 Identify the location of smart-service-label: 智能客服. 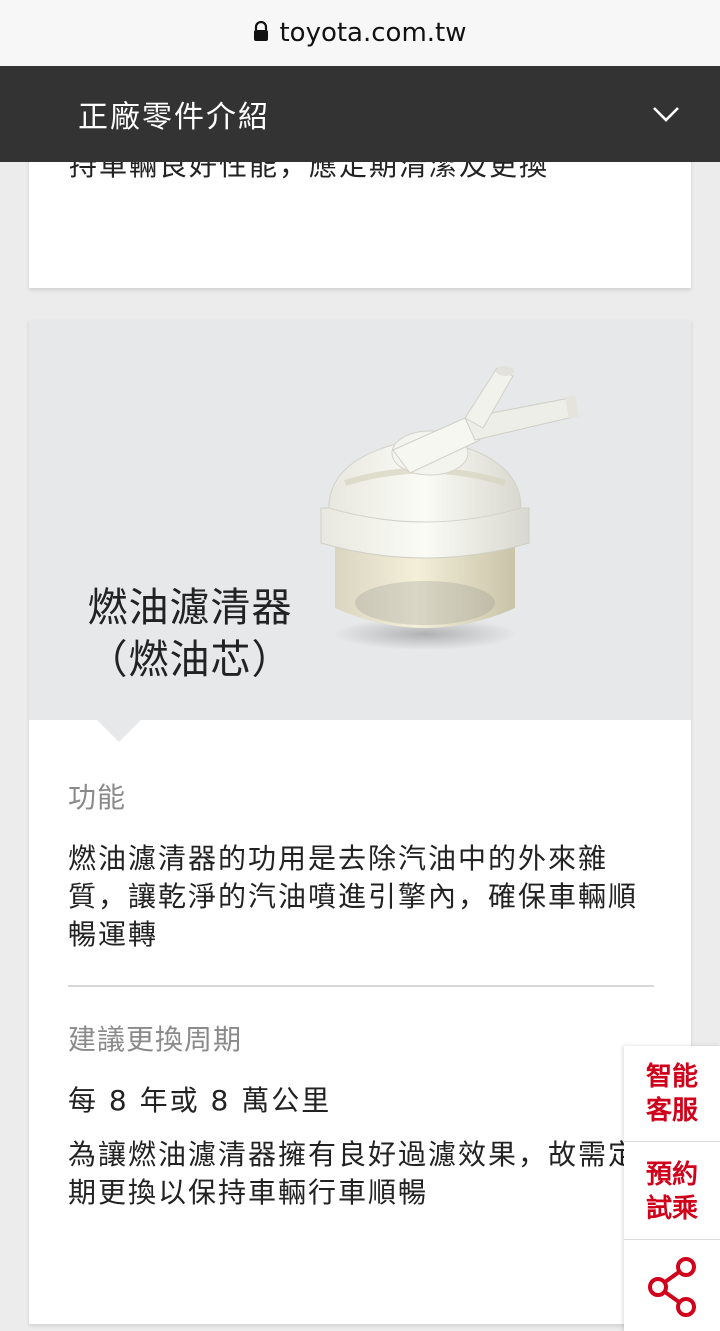
(671, 1093).